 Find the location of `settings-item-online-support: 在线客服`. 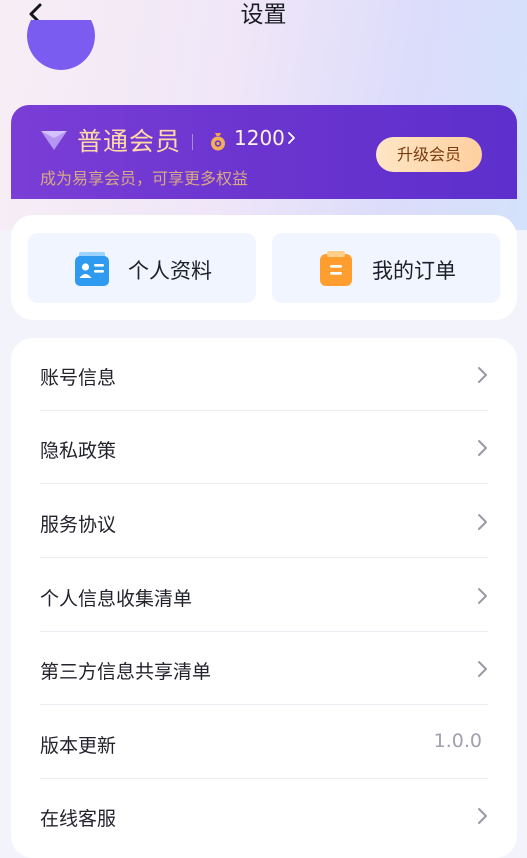

settings-item-online-support: 在线客服 is located at coordinates (264, 815).